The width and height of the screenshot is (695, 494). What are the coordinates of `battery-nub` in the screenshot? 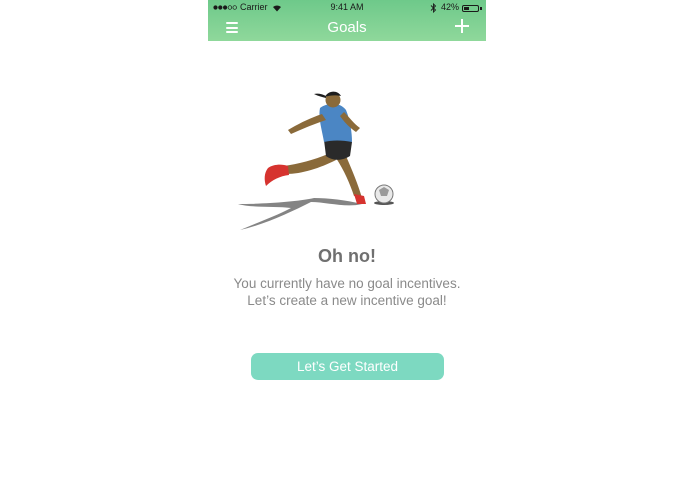 It's located at (481, 8).